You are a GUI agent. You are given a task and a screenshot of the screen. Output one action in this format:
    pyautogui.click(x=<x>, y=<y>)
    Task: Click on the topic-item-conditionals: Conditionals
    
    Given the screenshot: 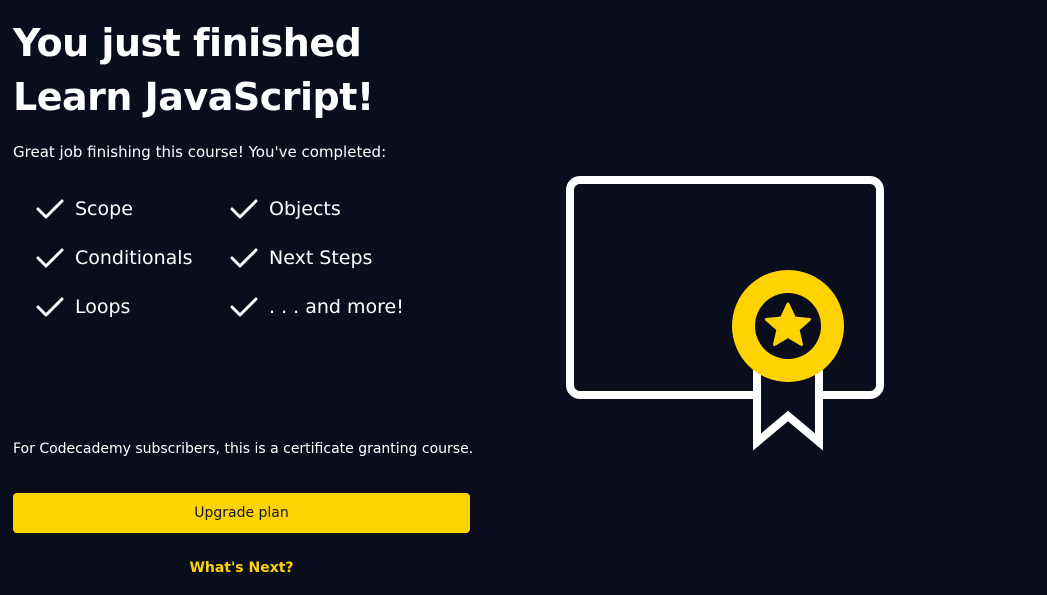 What is the action you would take?
    pyautogui.click(x=133, y=257)
    